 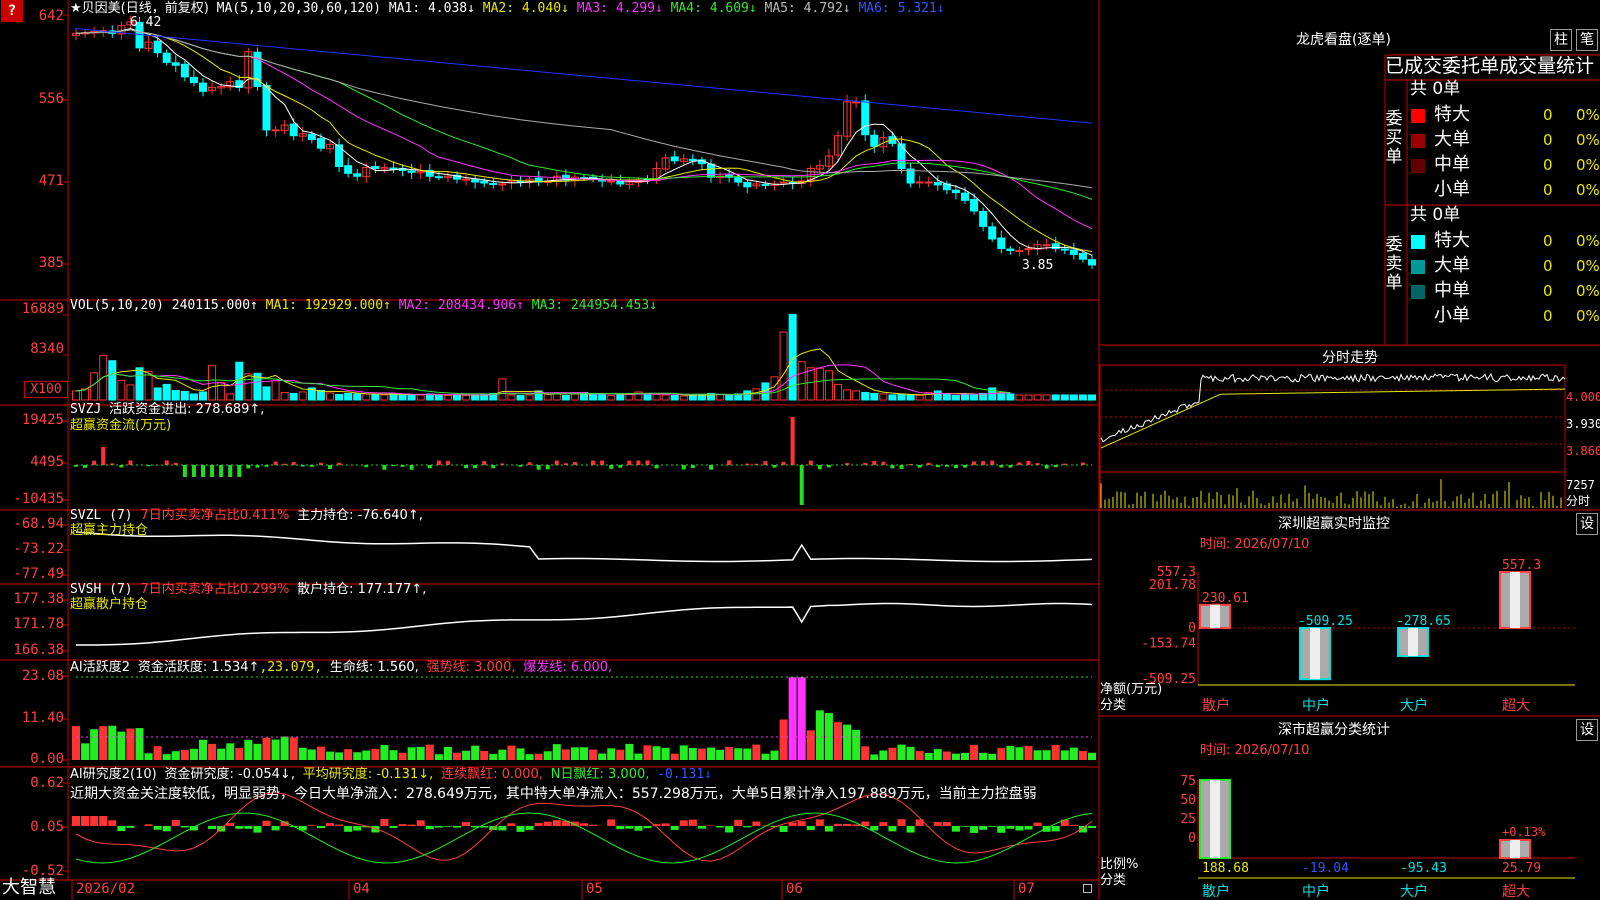 I want to click on bar-mode-button: 柱, so click(x=1561, y=40).